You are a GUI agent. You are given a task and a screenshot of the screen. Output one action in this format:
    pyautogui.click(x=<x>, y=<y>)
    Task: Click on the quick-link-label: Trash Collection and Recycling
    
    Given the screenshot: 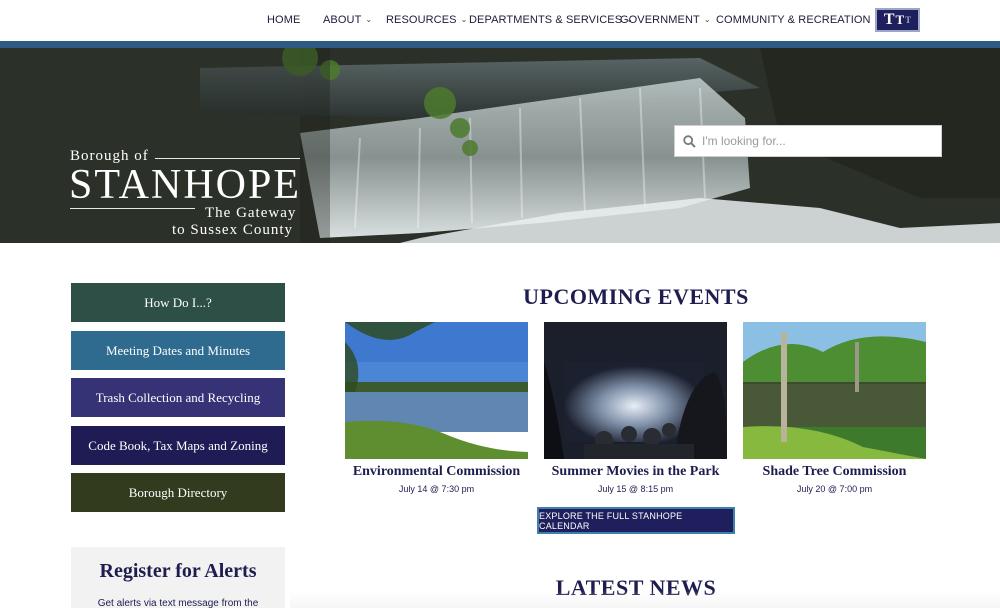 What is the action you would take?
    pyautogui.click(x=178, y=397)
    